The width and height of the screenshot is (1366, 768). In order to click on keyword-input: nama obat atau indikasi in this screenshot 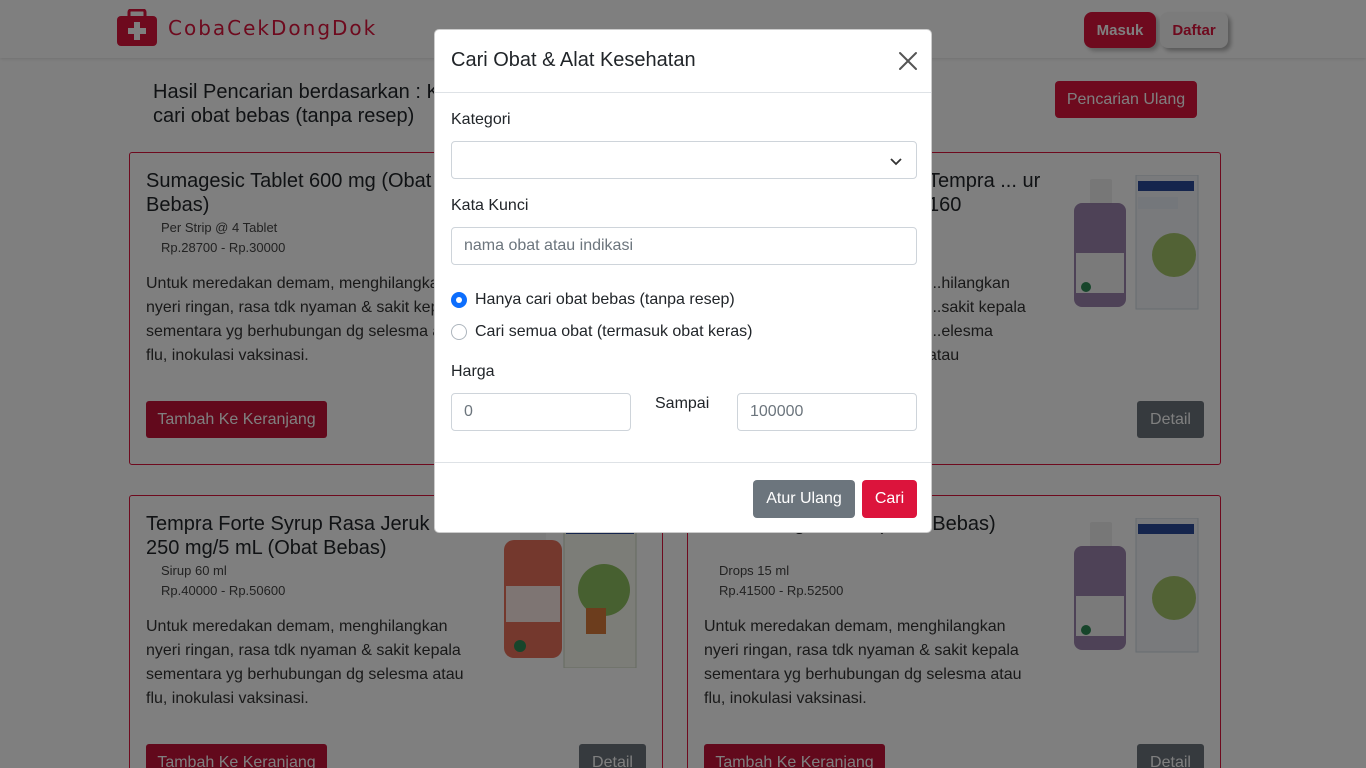, I will do `click(684, 246)`.